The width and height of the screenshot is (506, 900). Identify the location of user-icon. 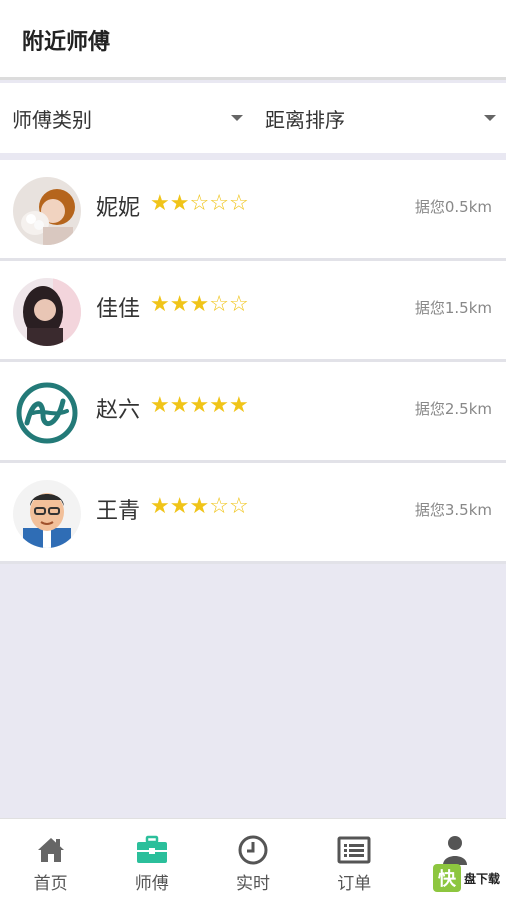
(455, 850).